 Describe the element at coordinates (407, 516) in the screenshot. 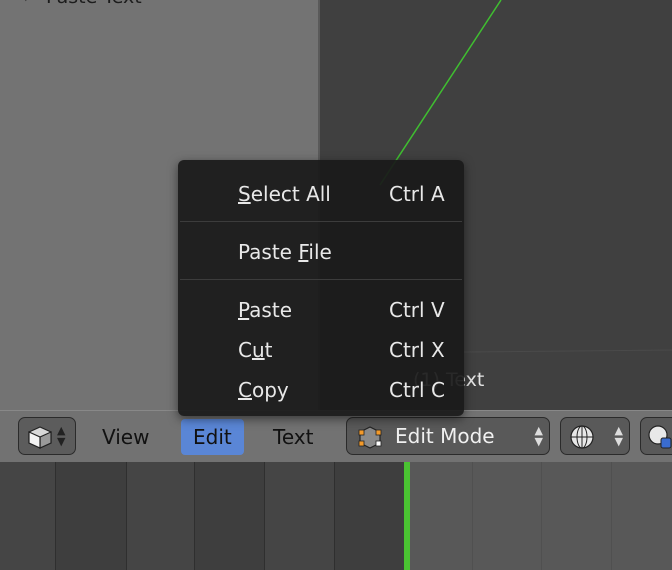

I see `current-frame-cursor` at that location.